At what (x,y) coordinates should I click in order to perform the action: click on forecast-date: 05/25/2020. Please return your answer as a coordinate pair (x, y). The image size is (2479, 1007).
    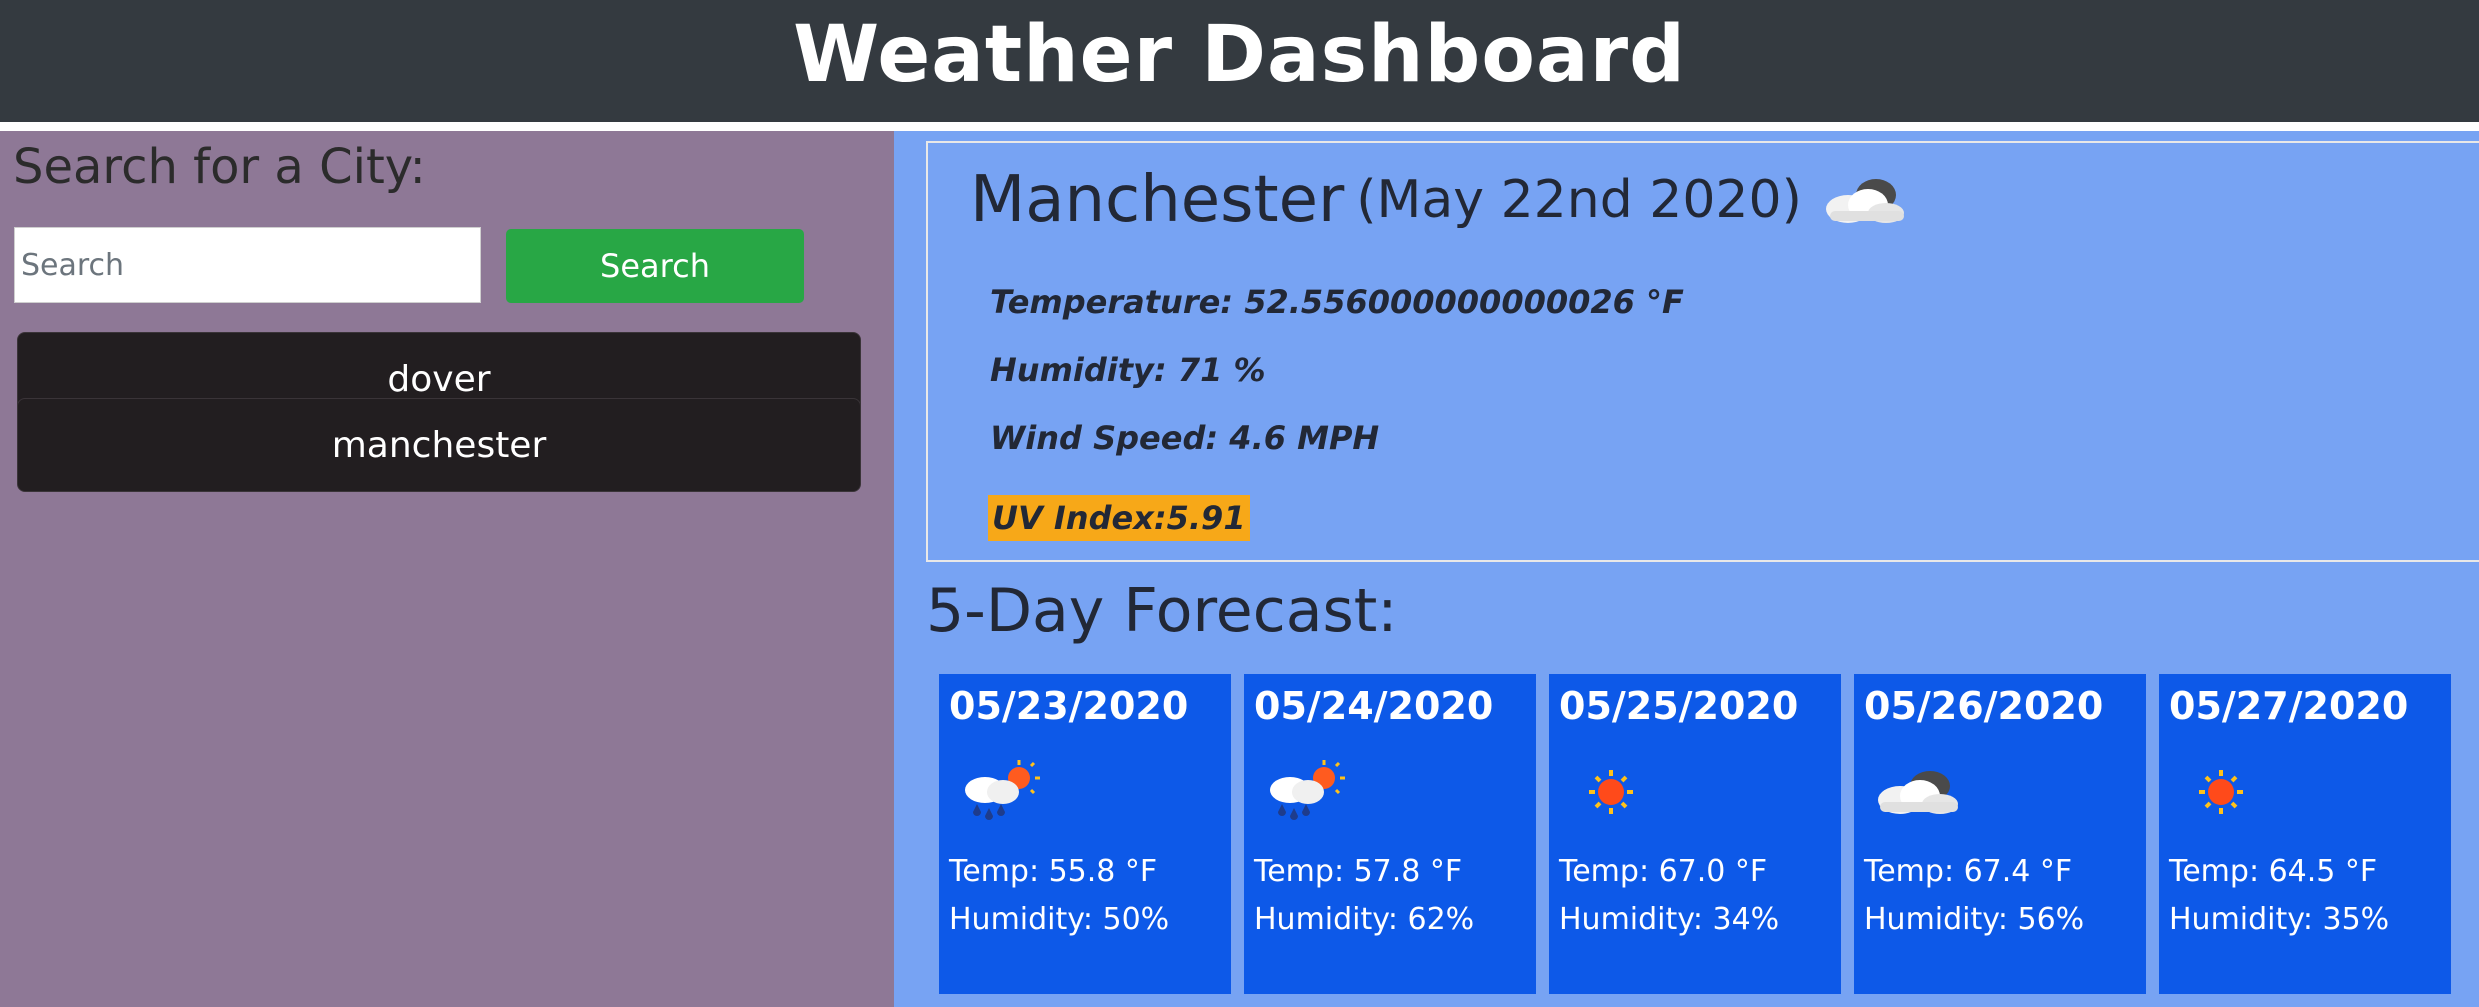
    Looking at the image, I should click on (1679, 706).